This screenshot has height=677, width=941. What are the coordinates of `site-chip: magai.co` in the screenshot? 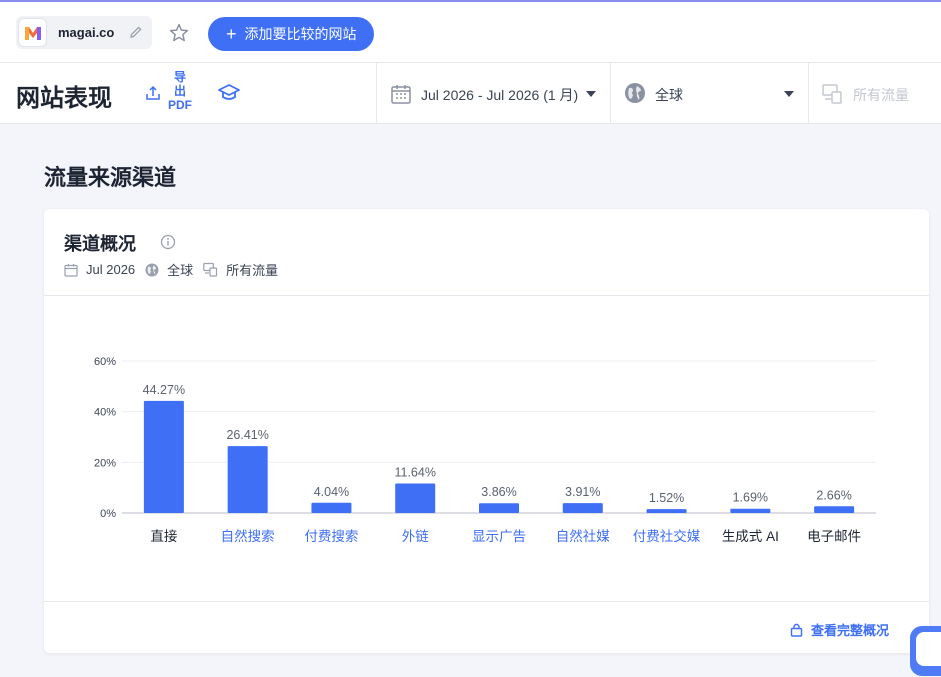 It's located at (84, 32).